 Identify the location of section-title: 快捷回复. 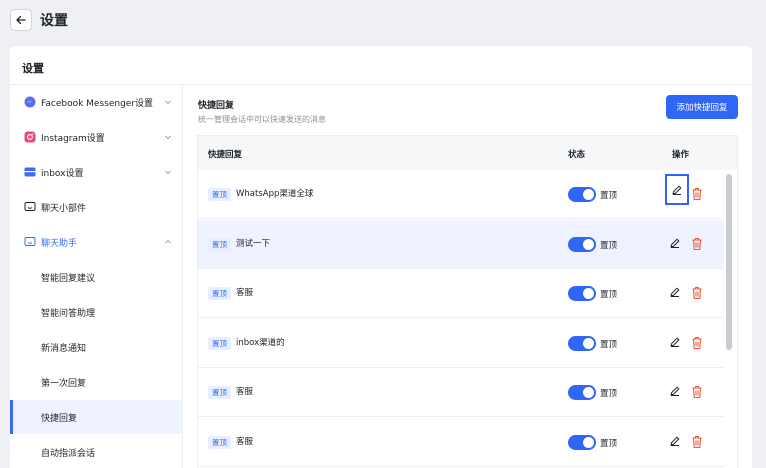
(216, 106).